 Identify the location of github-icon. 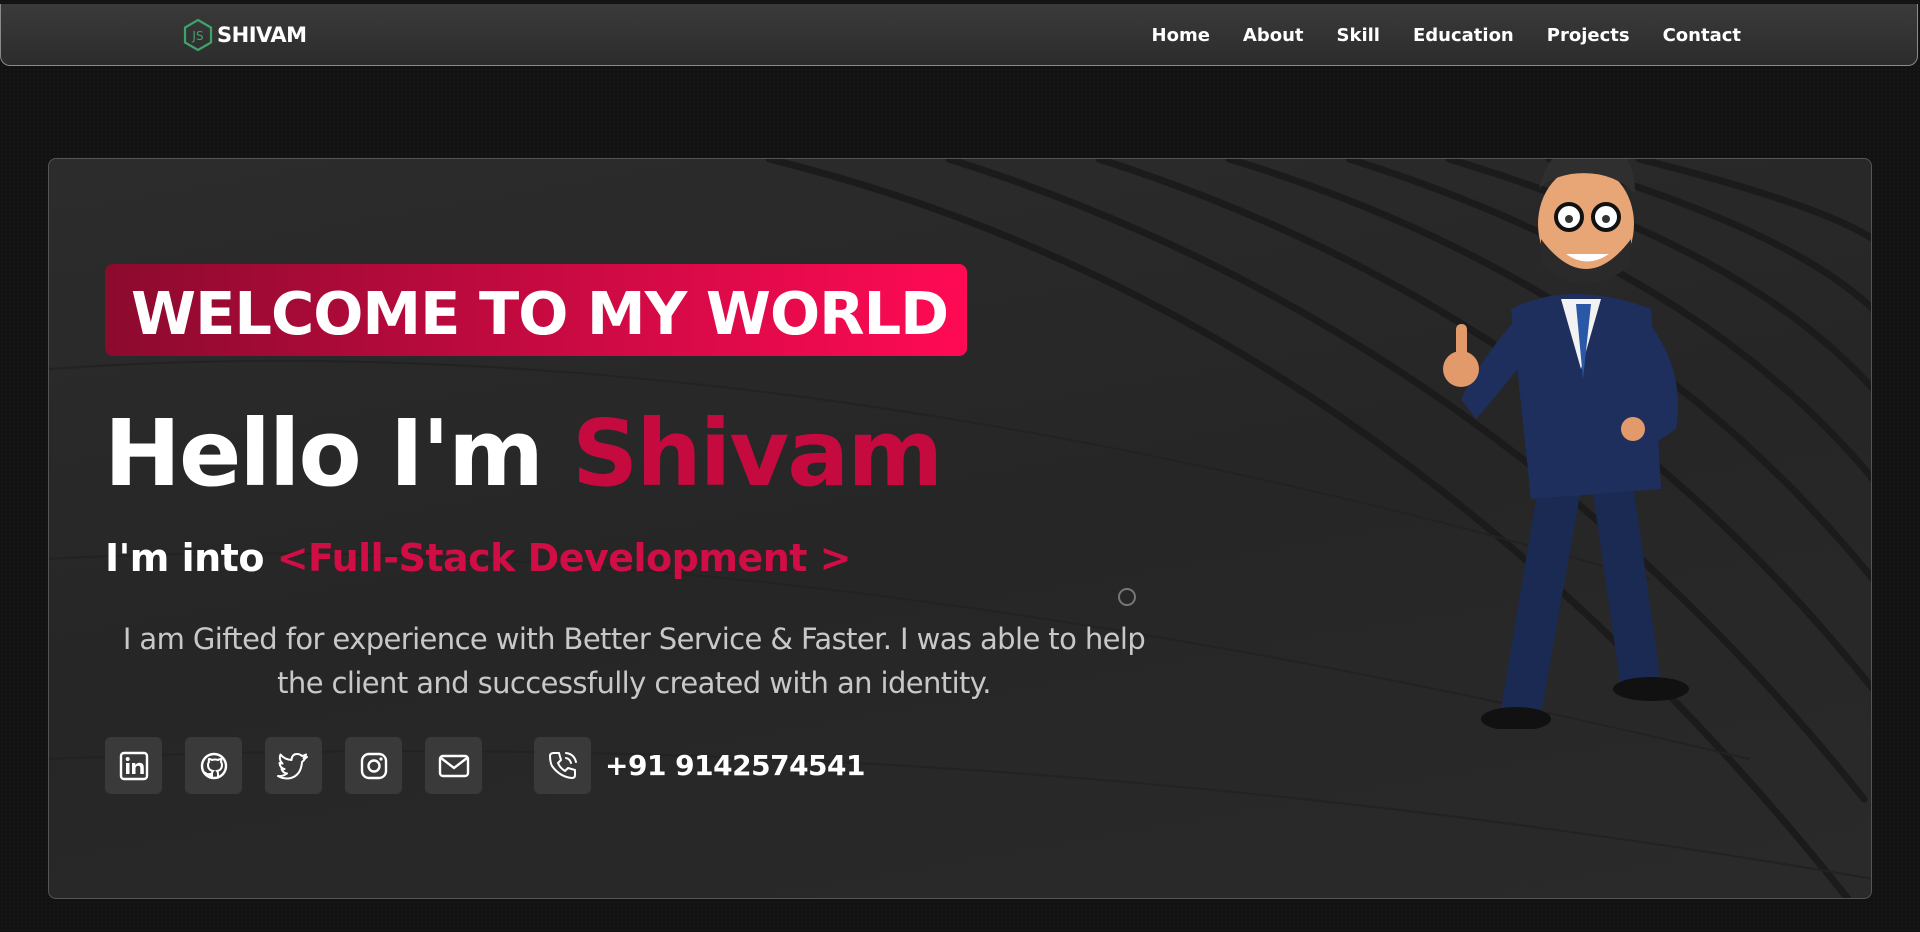
(213, 765).